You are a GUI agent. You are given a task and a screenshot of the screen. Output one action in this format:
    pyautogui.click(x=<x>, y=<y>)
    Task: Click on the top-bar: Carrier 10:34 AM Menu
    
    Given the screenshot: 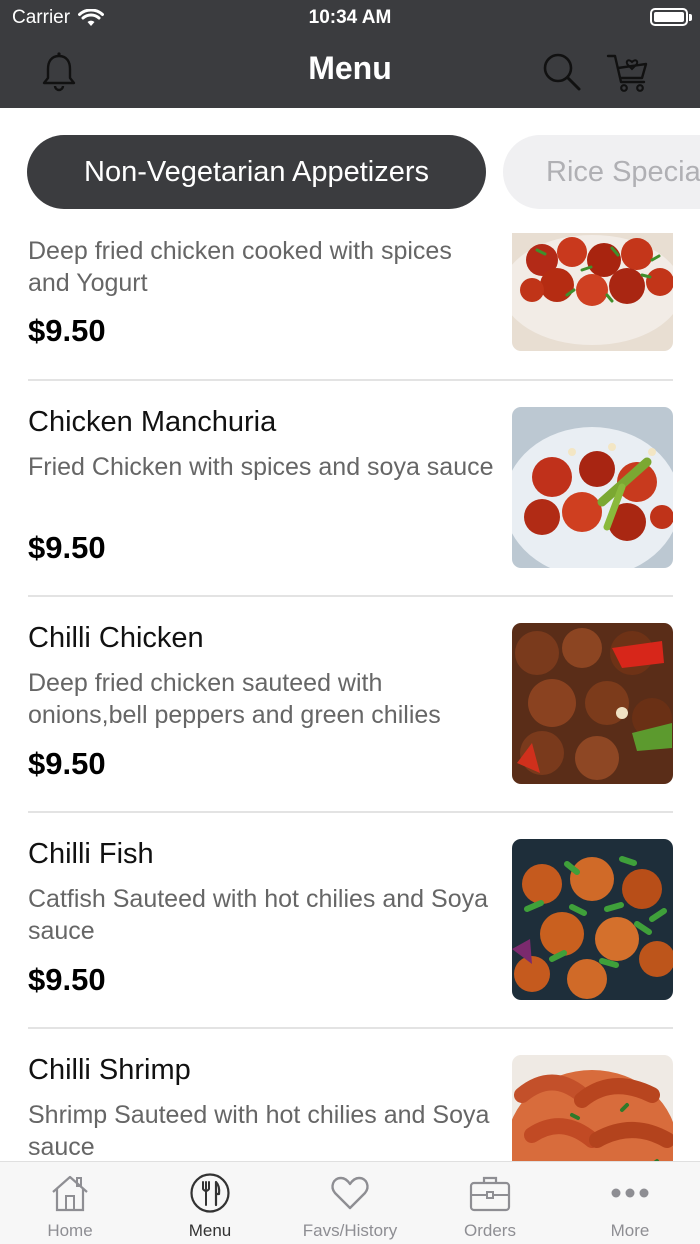 What is the action you would take?
    pyautogui.click(x=350, y=54)
    